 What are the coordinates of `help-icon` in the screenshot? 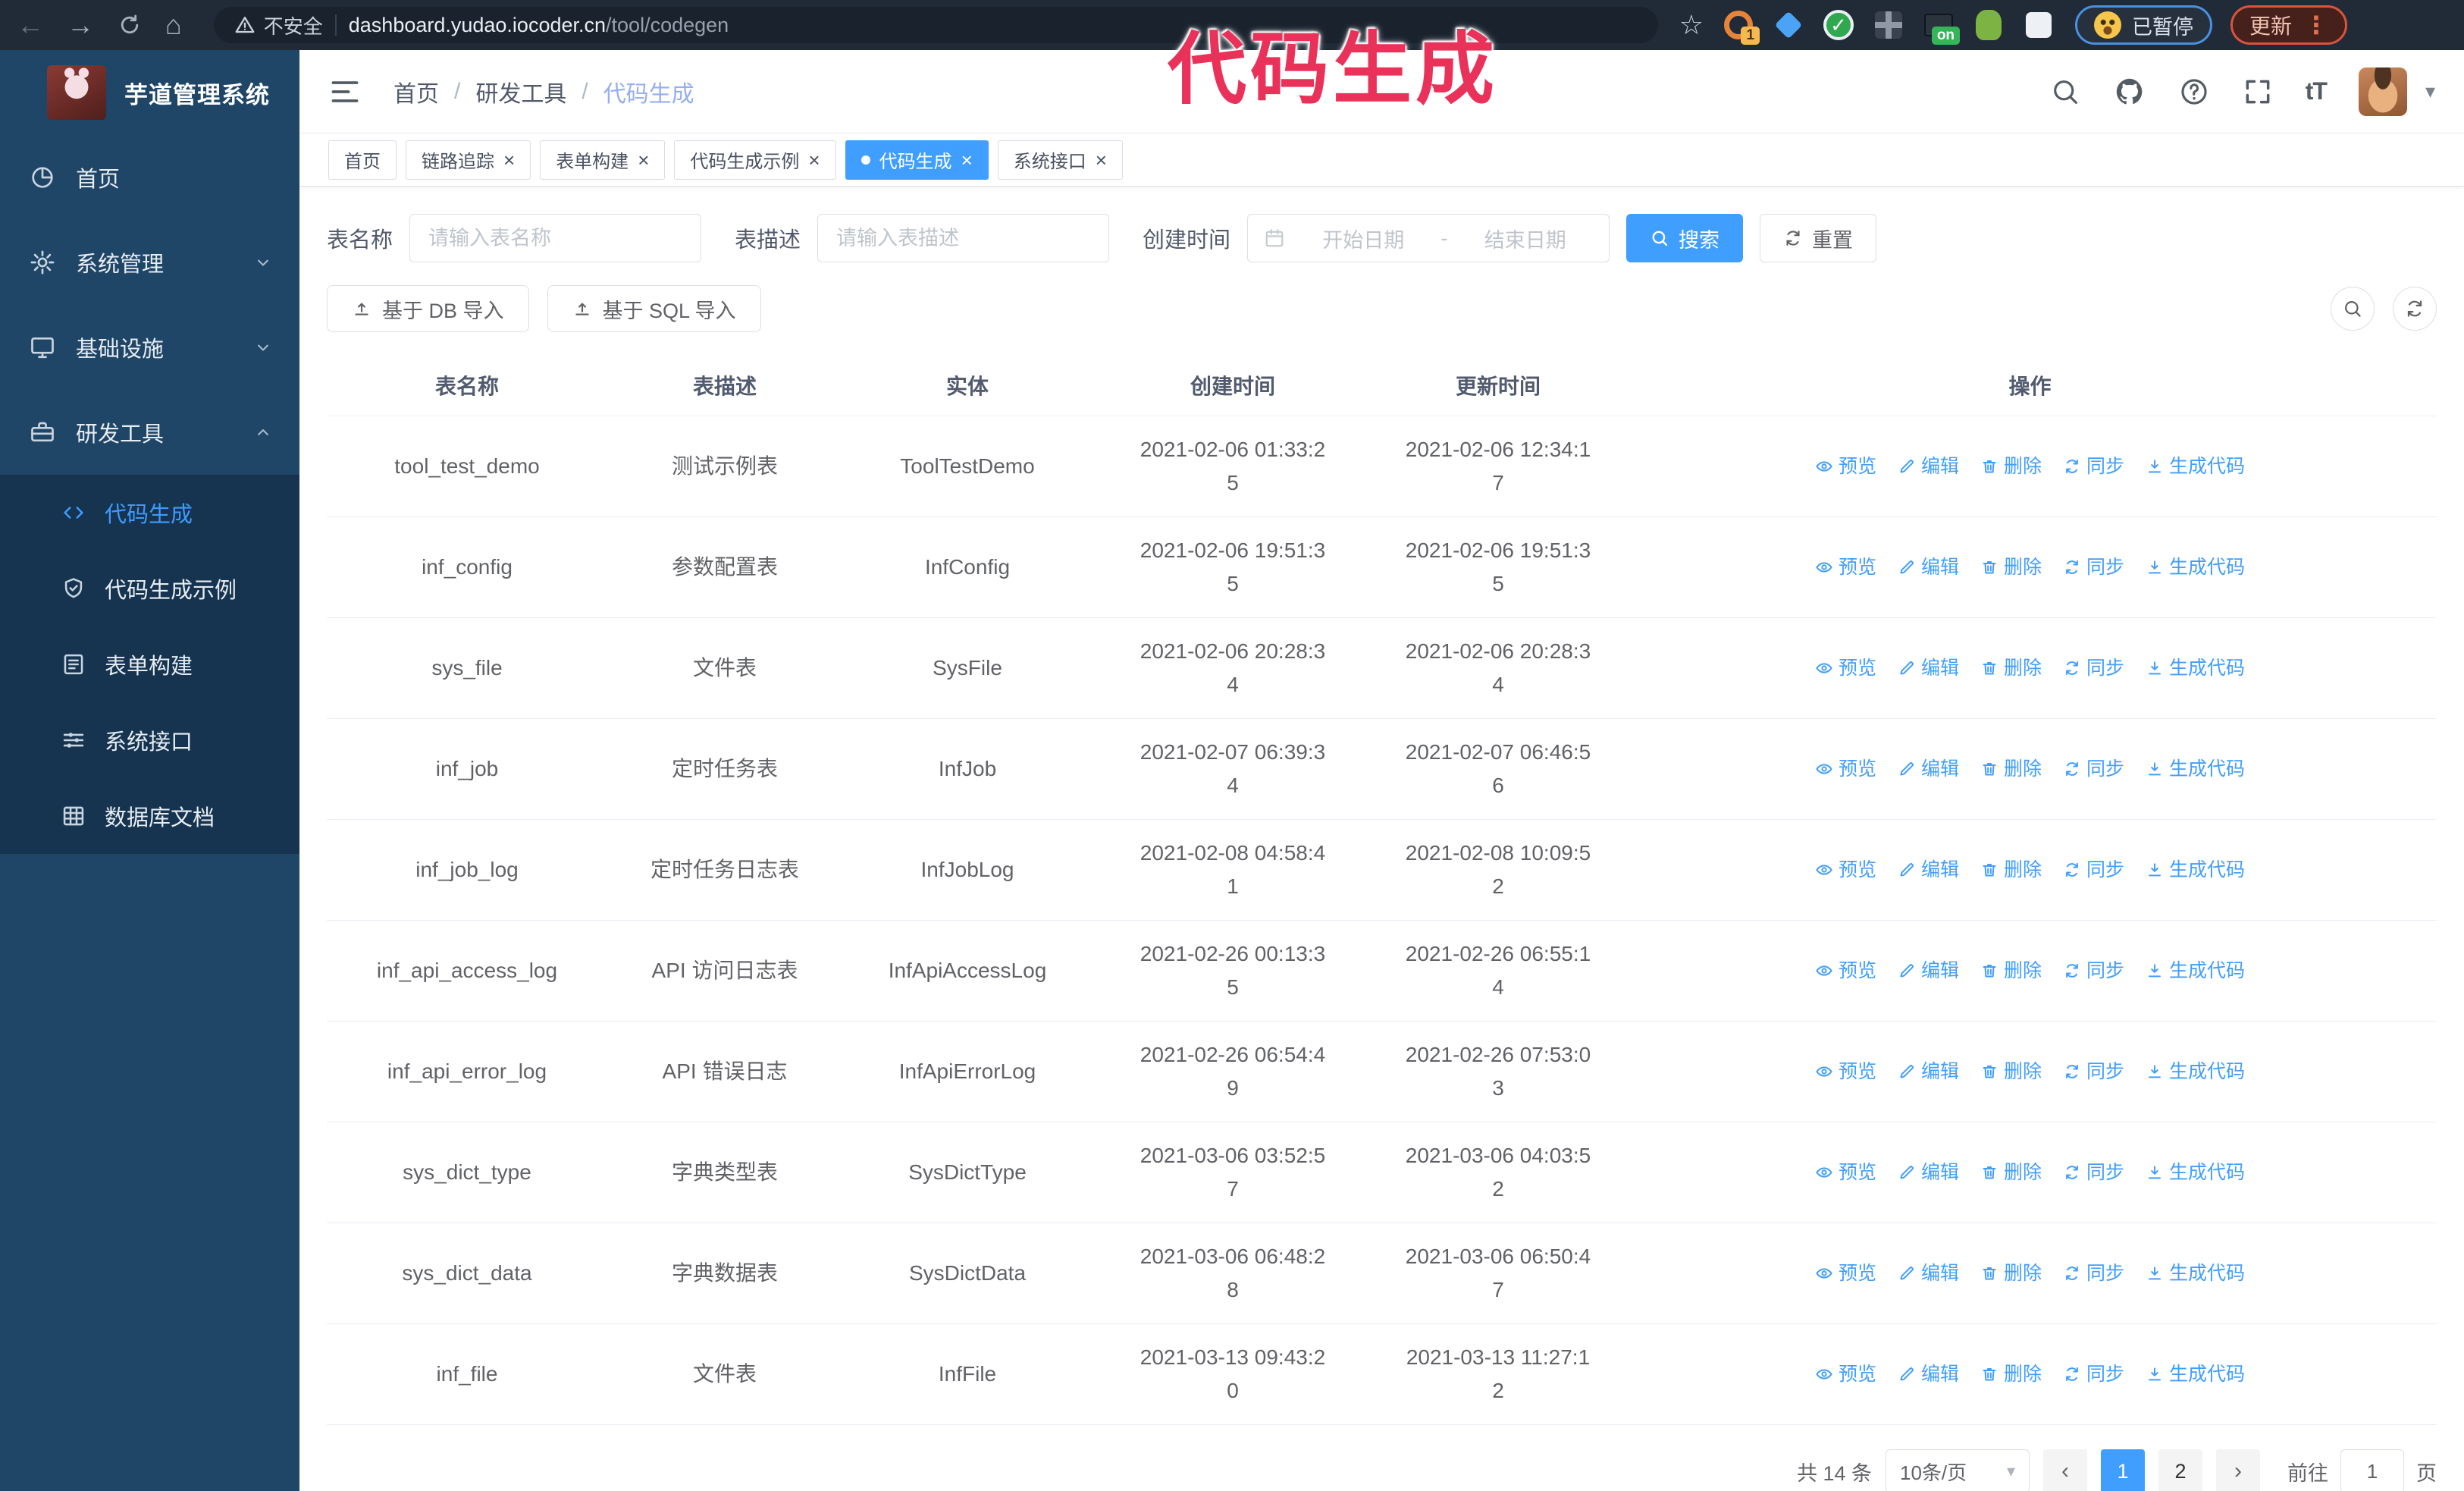 It's located at (2194, 92).